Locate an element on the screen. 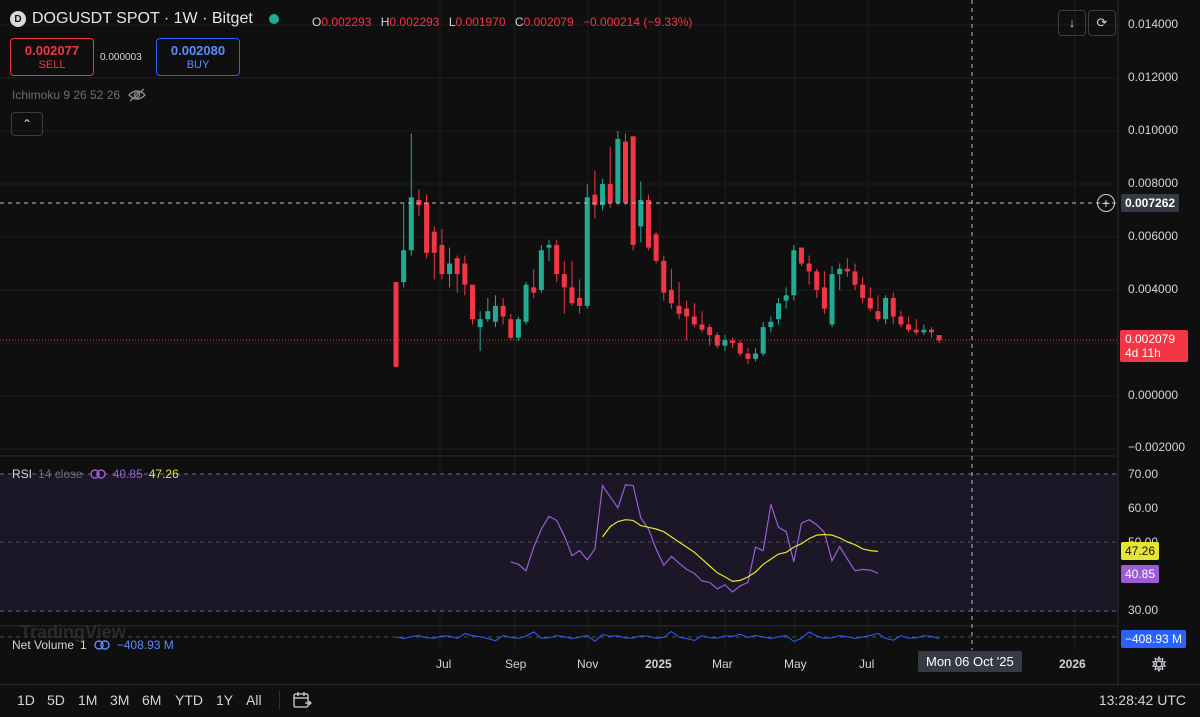  eye-hidden-icon is located at coordinates (137, 95).